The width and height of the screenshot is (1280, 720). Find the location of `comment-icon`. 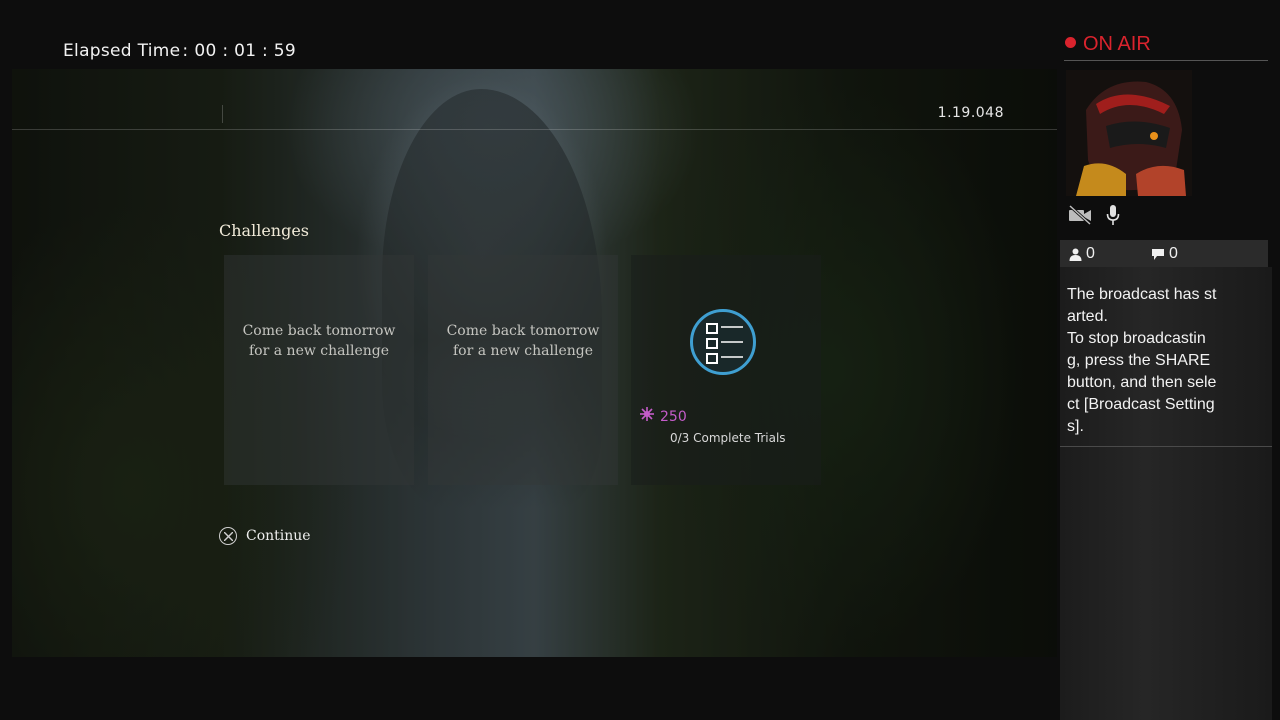

comment-icon is located at coordinates (1158, 254).